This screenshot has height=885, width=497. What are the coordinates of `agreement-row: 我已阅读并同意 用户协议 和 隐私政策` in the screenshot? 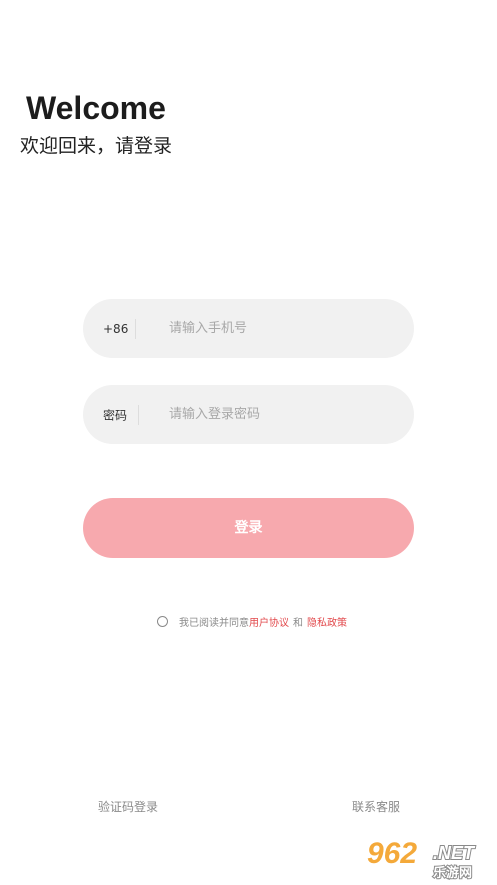 It's located at (252, 621).